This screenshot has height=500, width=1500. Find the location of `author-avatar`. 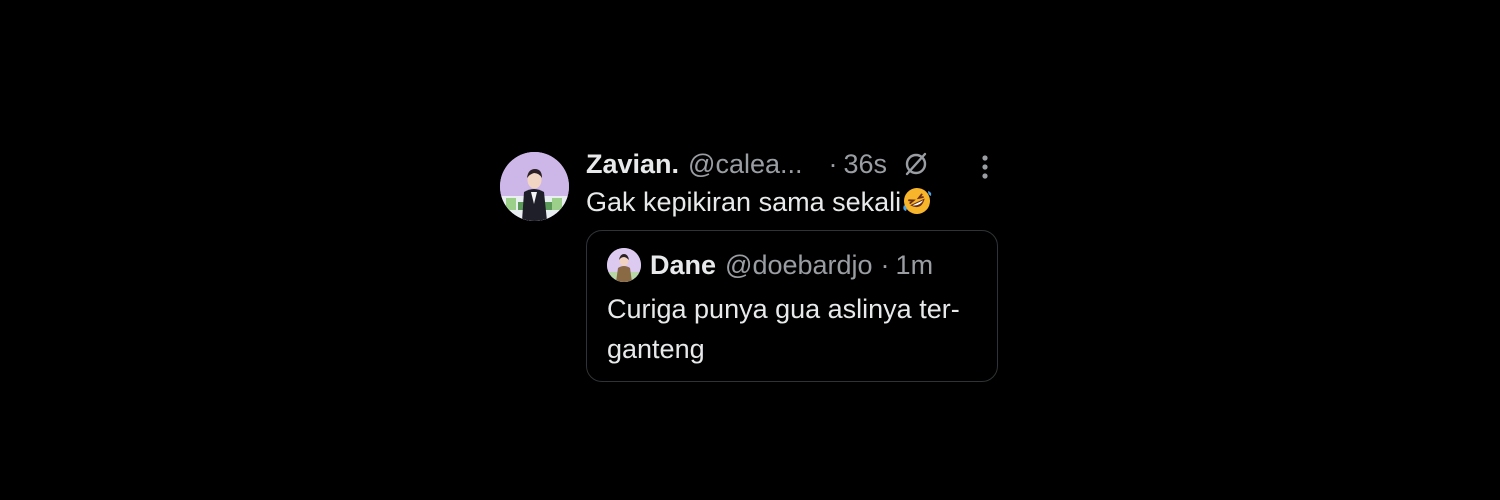

author-avatar is located at coordinates (534, 186).